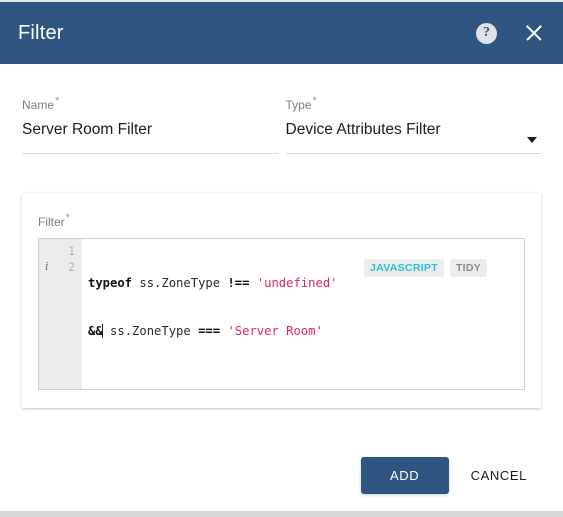 The image size is (563, 517). What do you see at coordinates (41, 33) in the screenshot?
I see `dialog-title: Filter` at bounding box center [41, 33].